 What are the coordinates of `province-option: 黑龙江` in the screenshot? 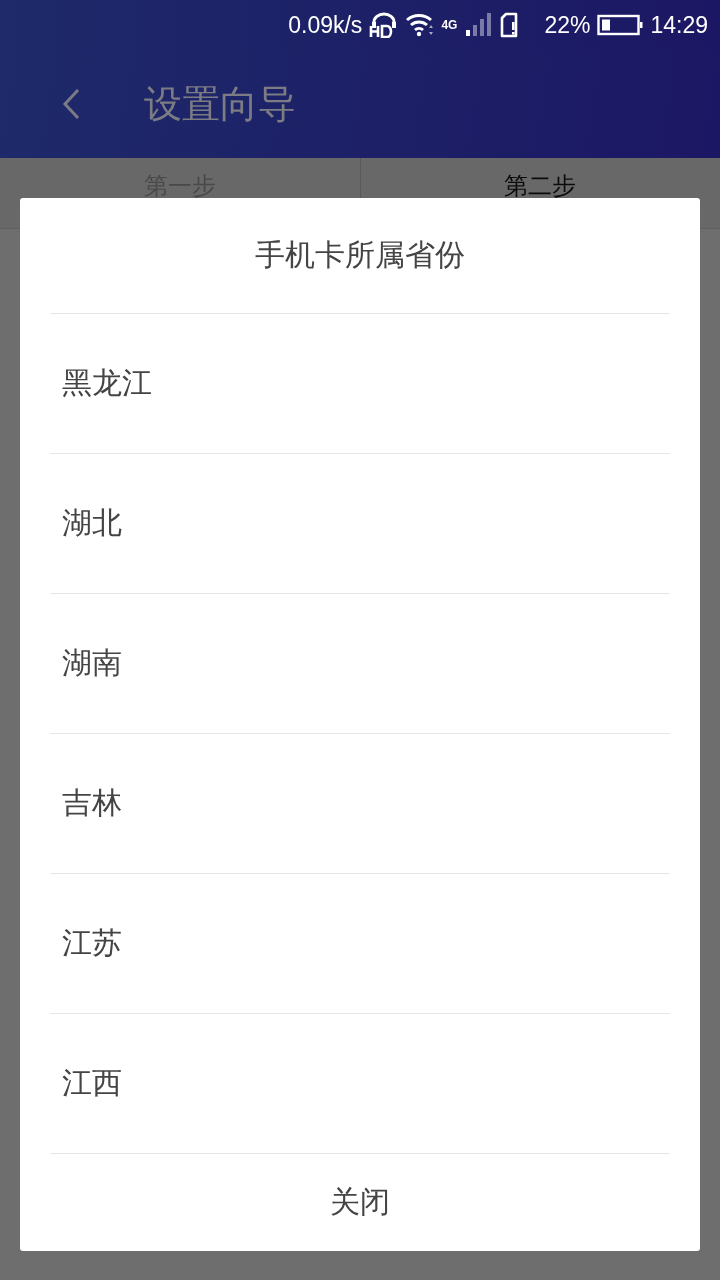 It's located at (360, 384).